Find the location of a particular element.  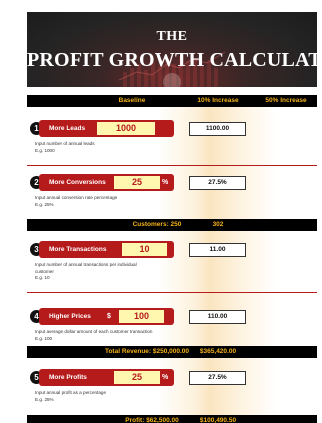

header-baseline: Baseline is located at coordinates (132, 100).